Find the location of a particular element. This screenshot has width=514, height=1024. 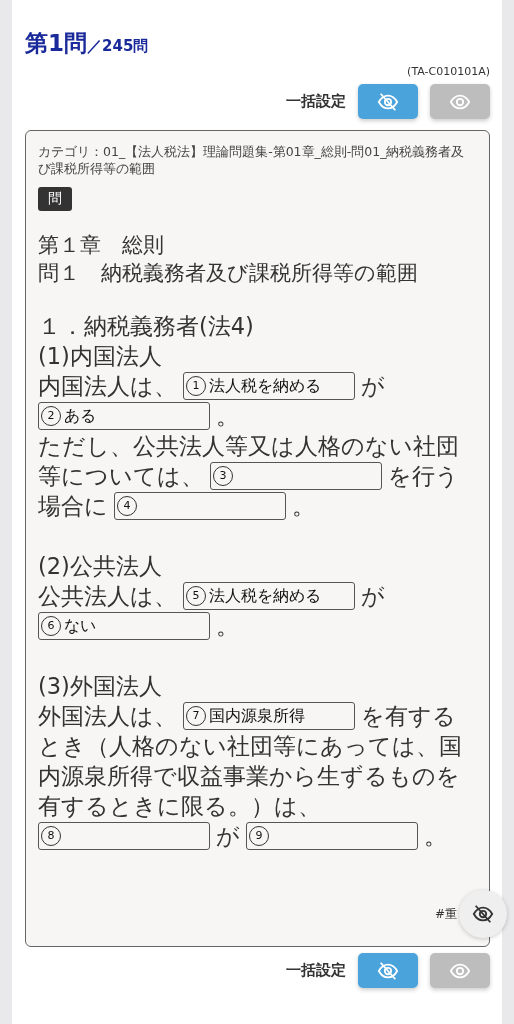

question-number: 第1問 is located at coordinates (56, 43).